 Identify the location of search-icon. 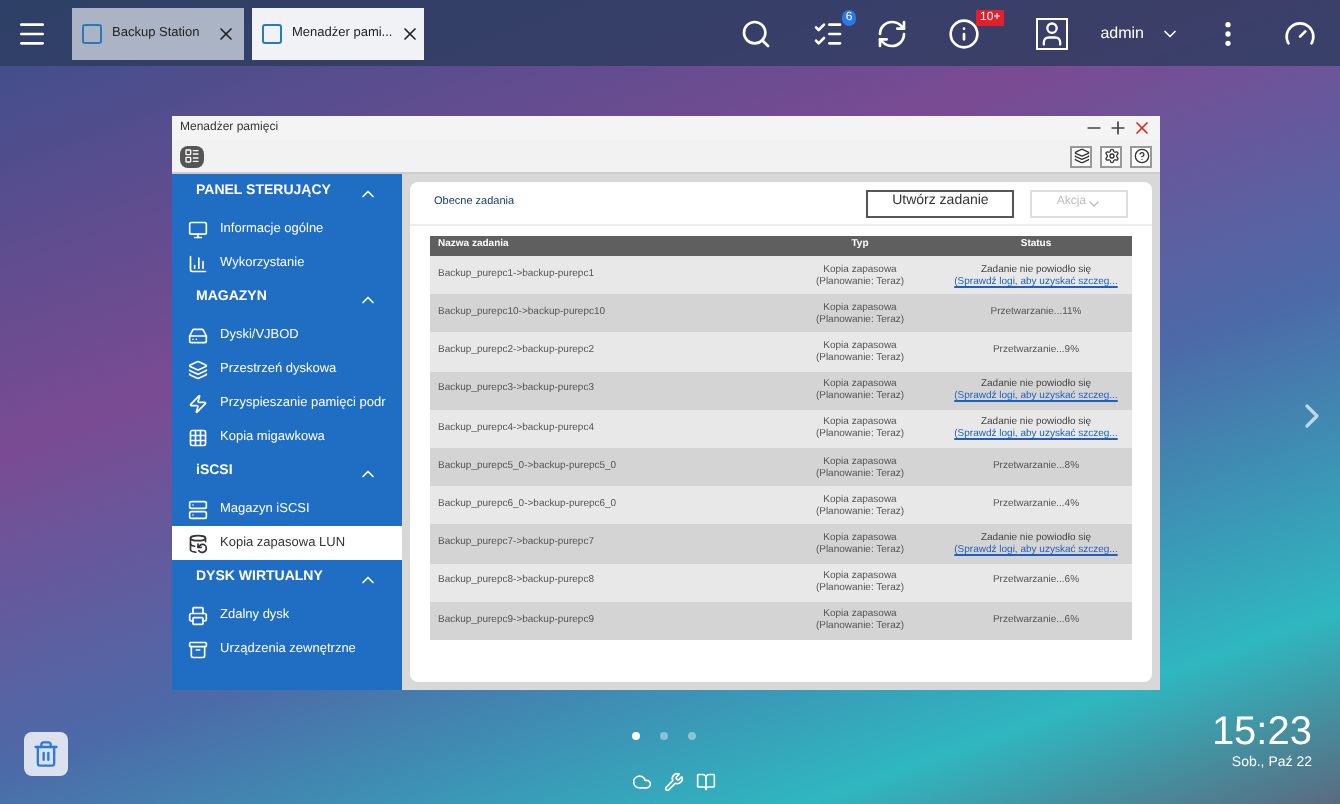
(756, 33).